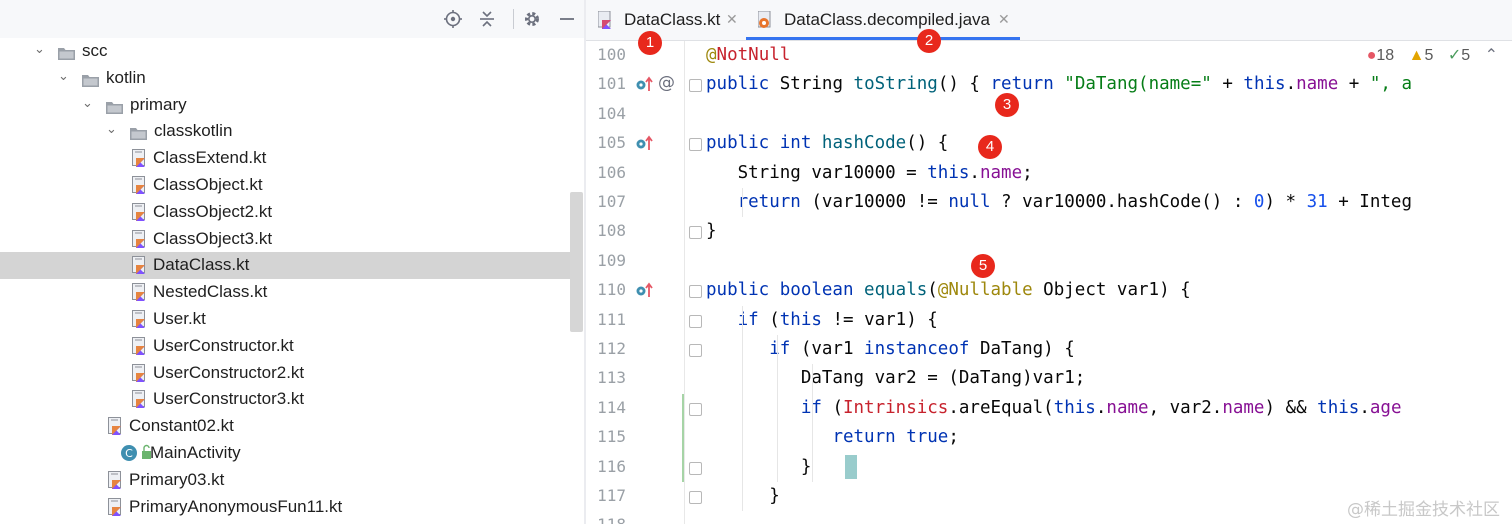  What do you see at coordinates (291, 105) in the screenshot?
I see `tree-row: ⌄ primary` at bounding box center [291, 105].